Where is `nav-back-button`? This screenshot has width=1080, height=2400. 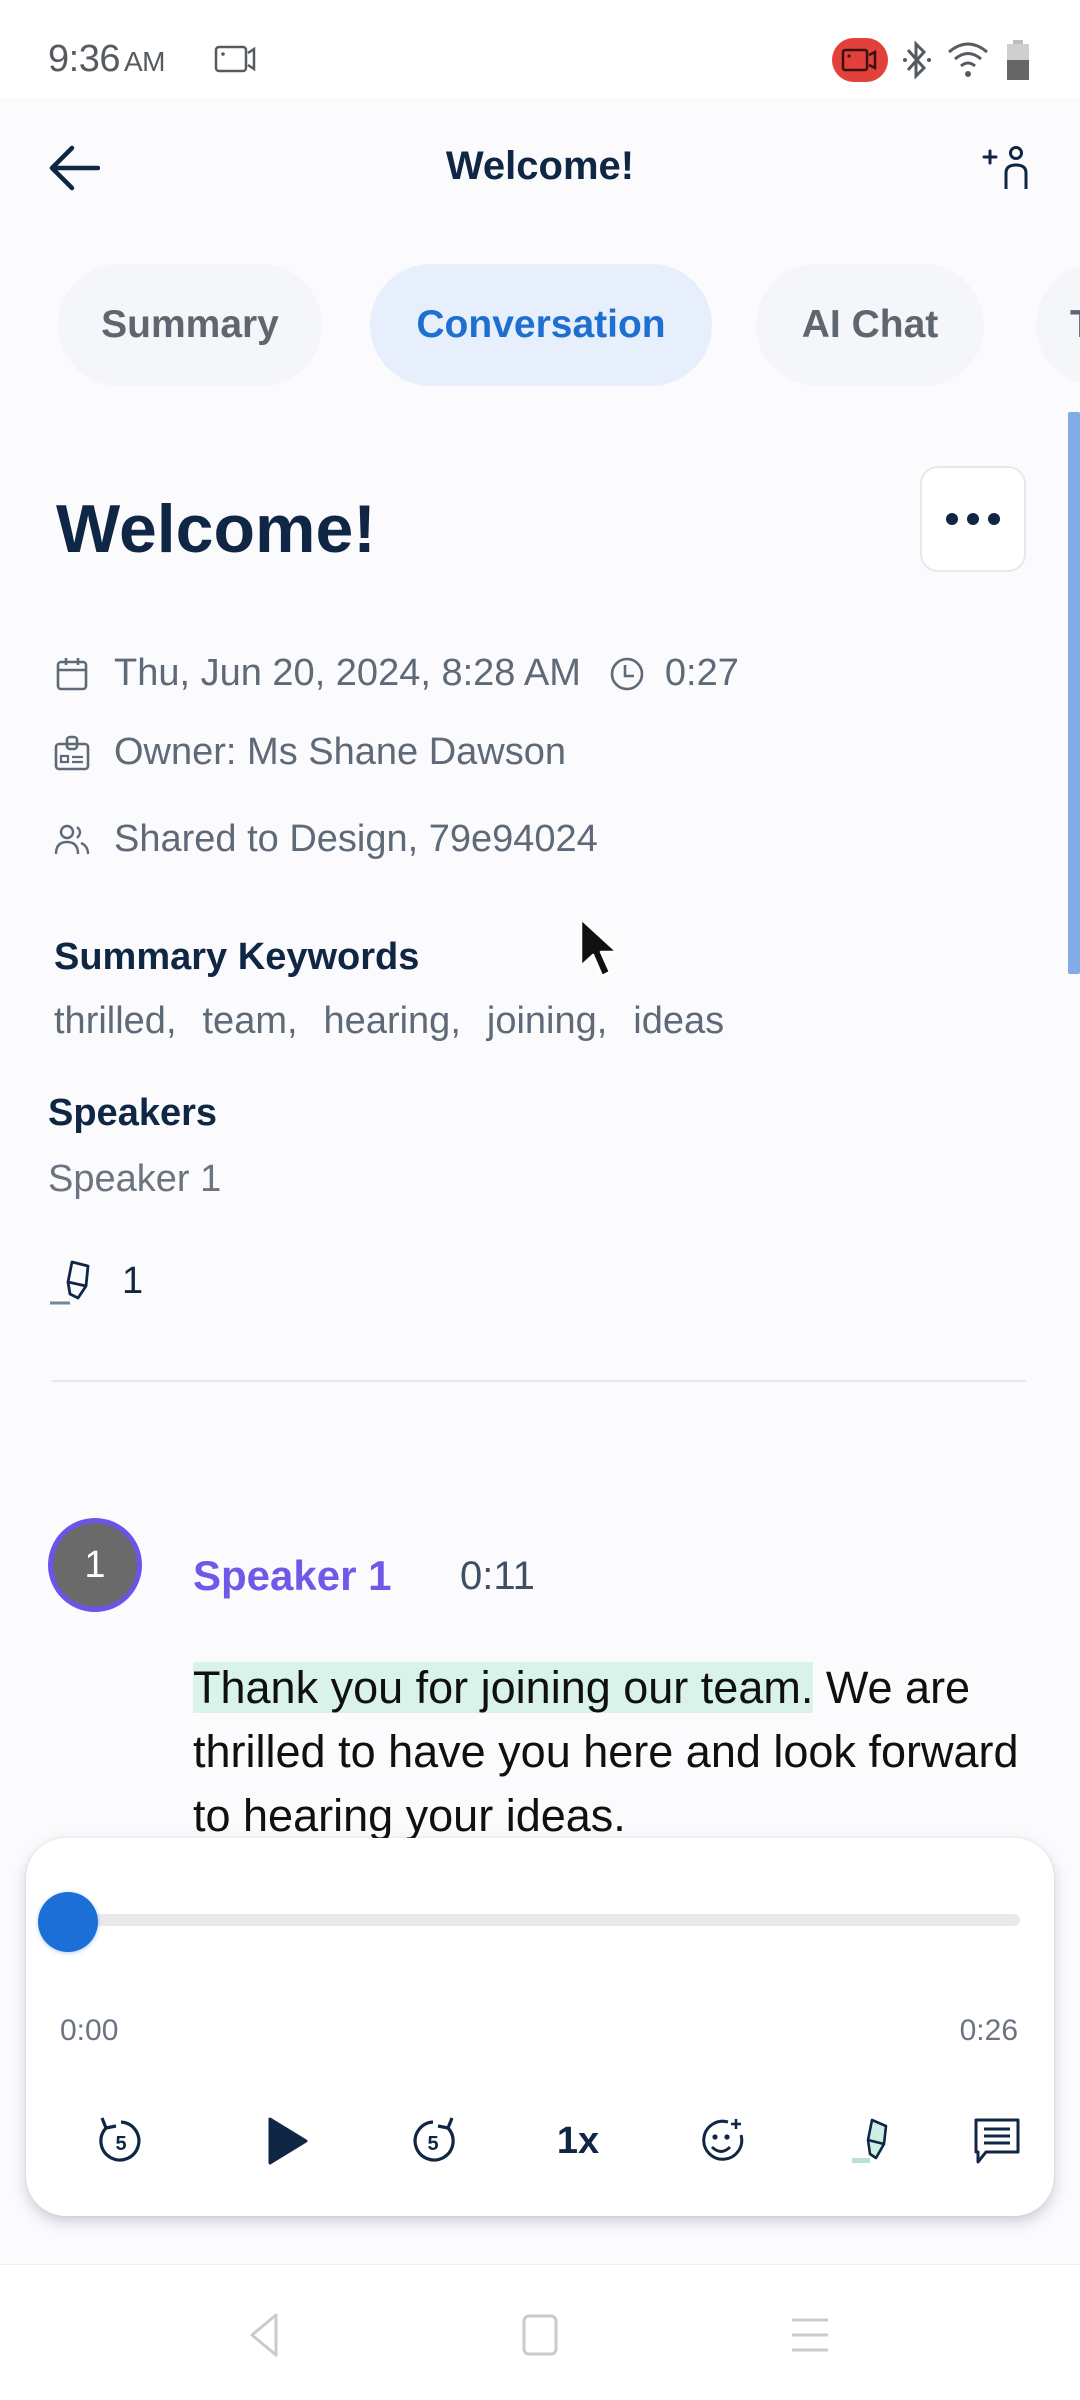
nav-back-button is located at coordinates (266, 2335).